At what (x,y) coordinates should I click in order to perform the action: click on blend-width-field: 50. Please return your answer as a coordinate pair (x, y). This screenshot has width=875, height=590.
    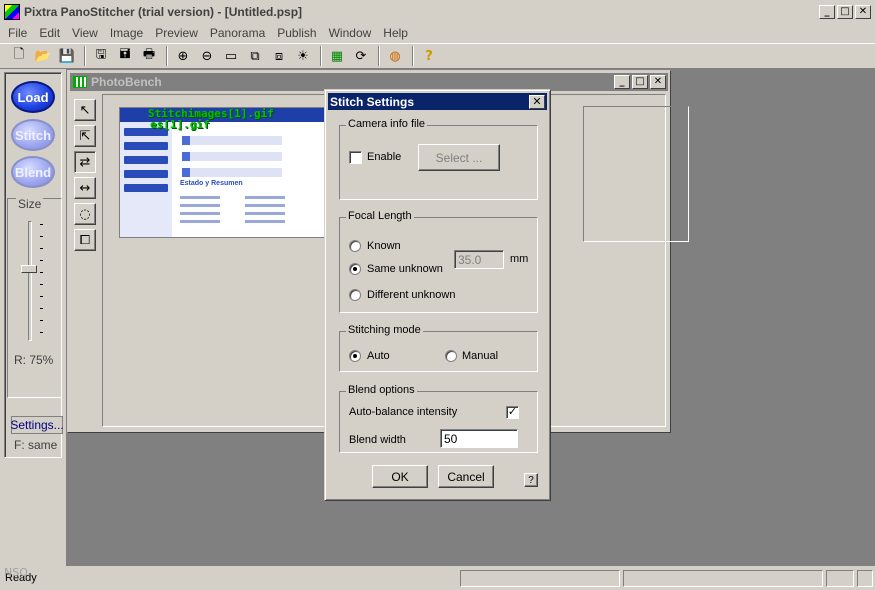
    Looking at the image, I should click on (479, 438).